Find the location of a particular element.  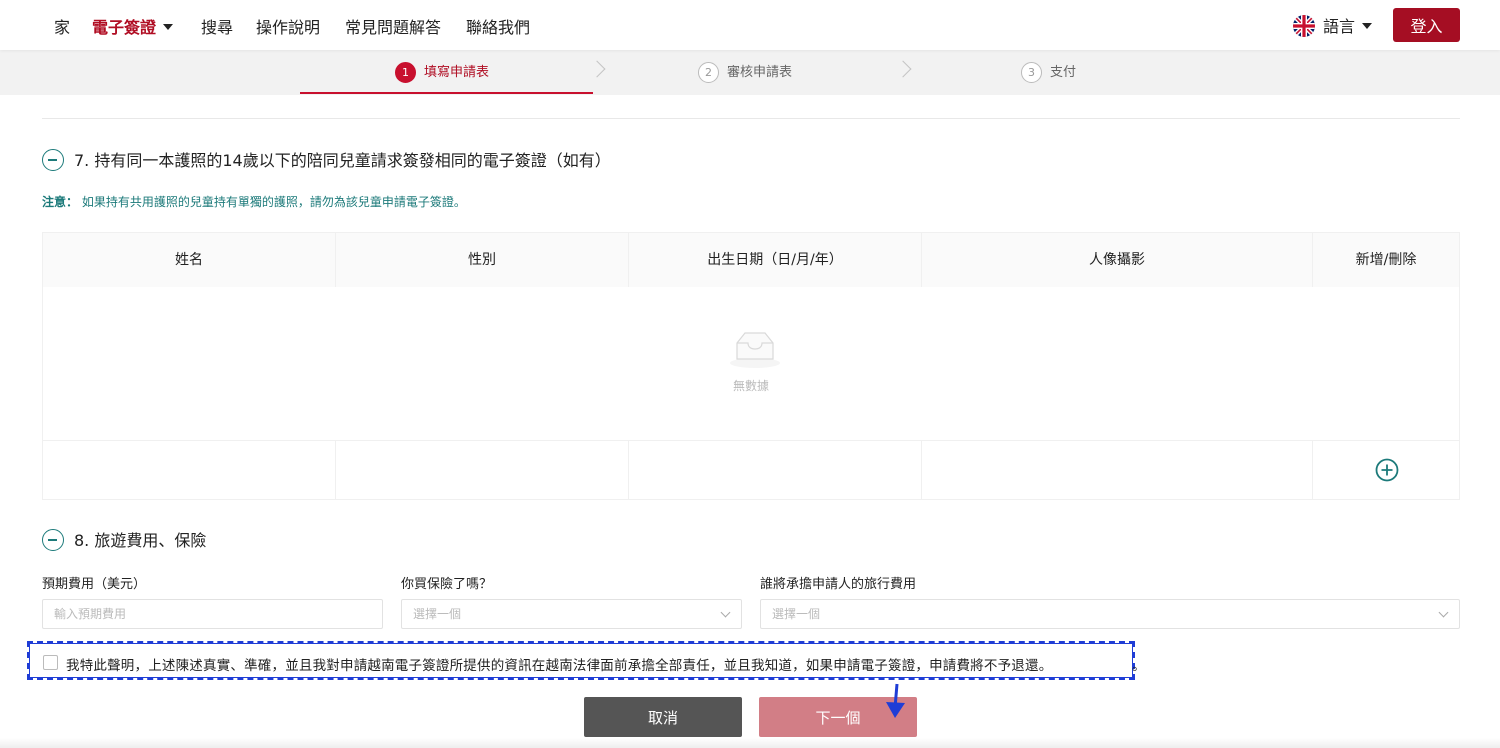

empty-inbox-icon is located at coordinates (755, 350).